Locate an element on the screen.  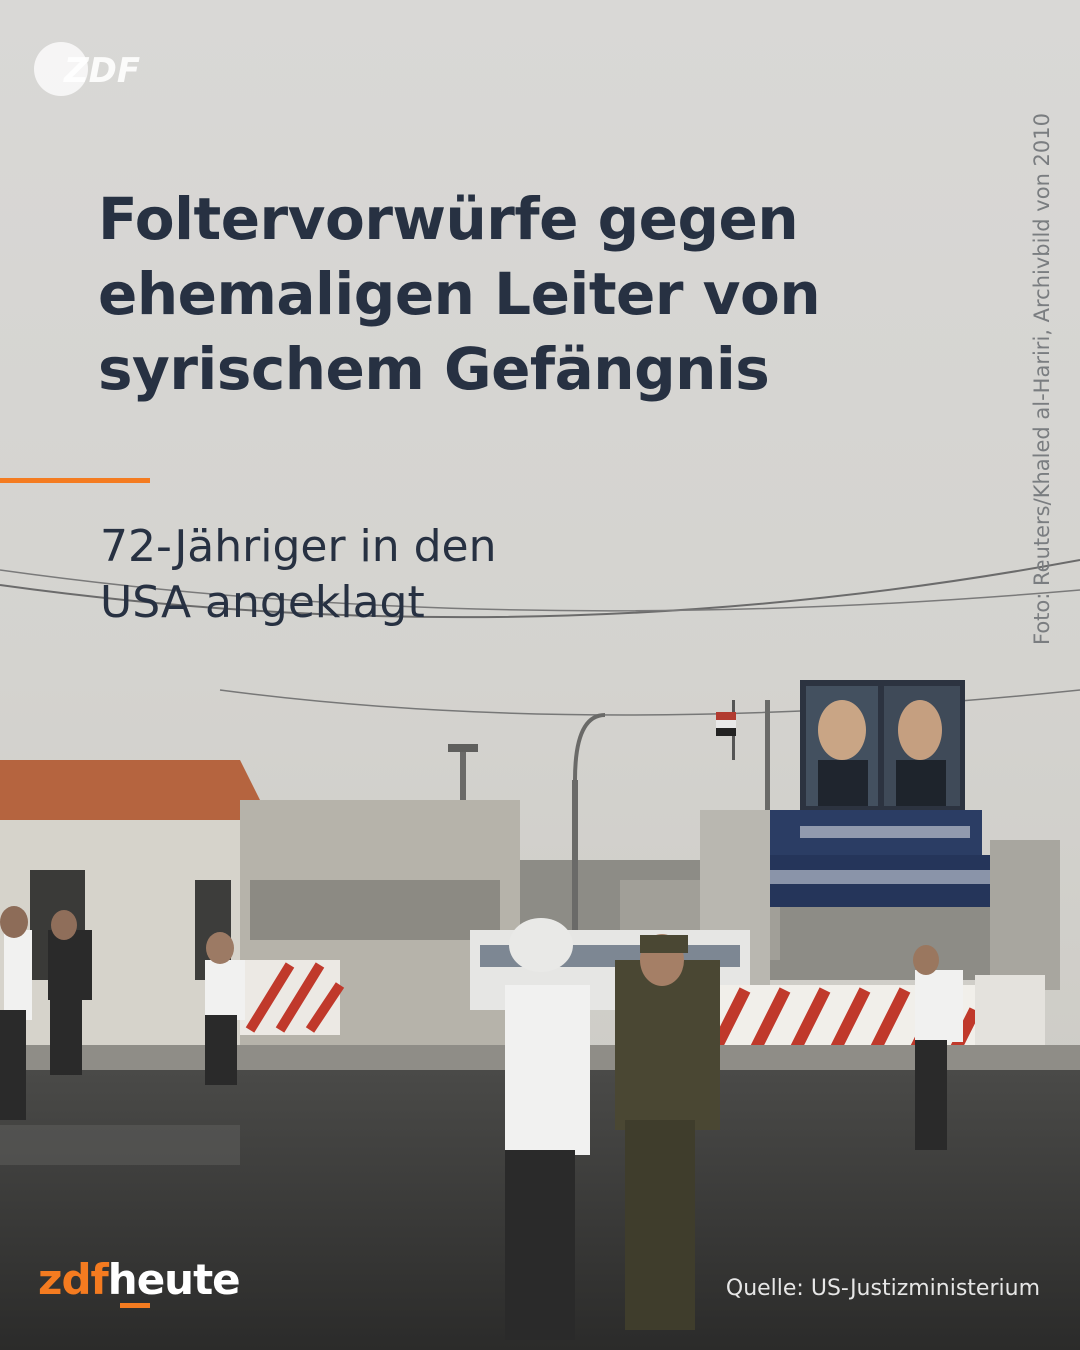
zdf-logo-icon: ZDF is located at coordinates (87, 69).